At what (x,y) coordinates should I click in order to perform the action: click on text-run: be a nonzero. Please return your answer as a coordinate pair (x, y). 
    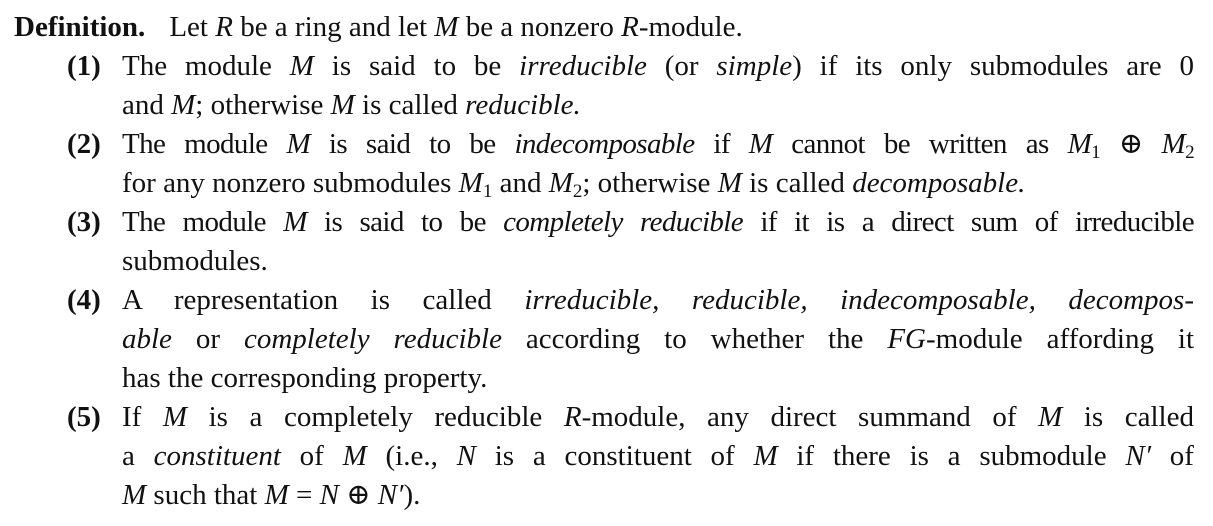
    Looking at the image, I should click on (540, 27).